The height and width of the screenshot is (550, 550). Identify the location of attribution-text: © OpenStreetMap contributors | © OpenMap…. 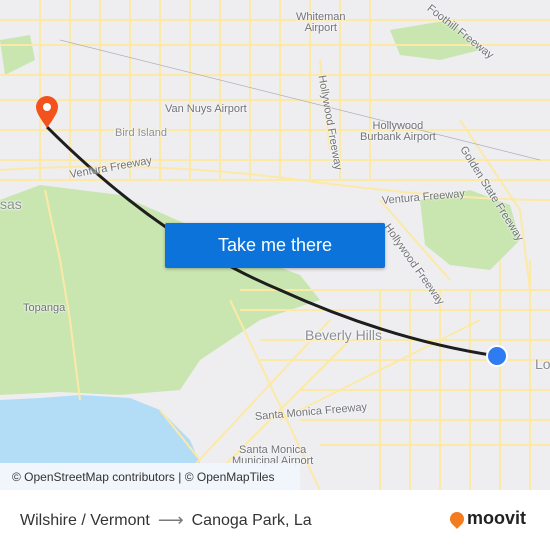
(143, 477).